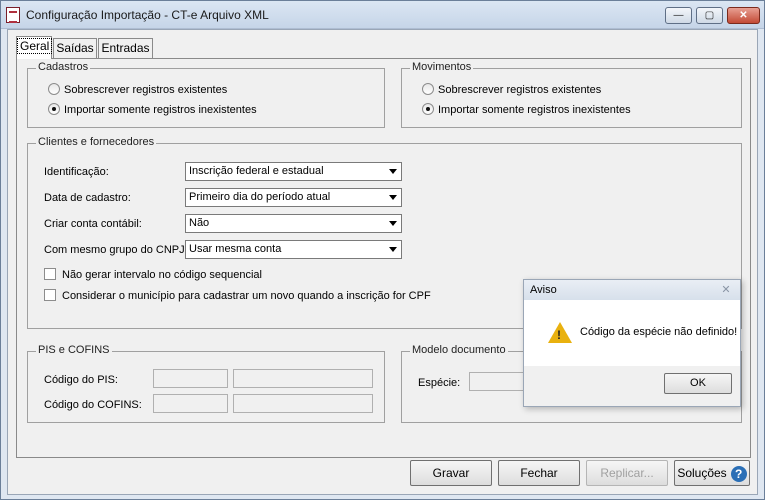 This screenshot has width=765, height=500. I want to click on grupo-cnpj-value: Usar mesma conta, so click(235, 249).